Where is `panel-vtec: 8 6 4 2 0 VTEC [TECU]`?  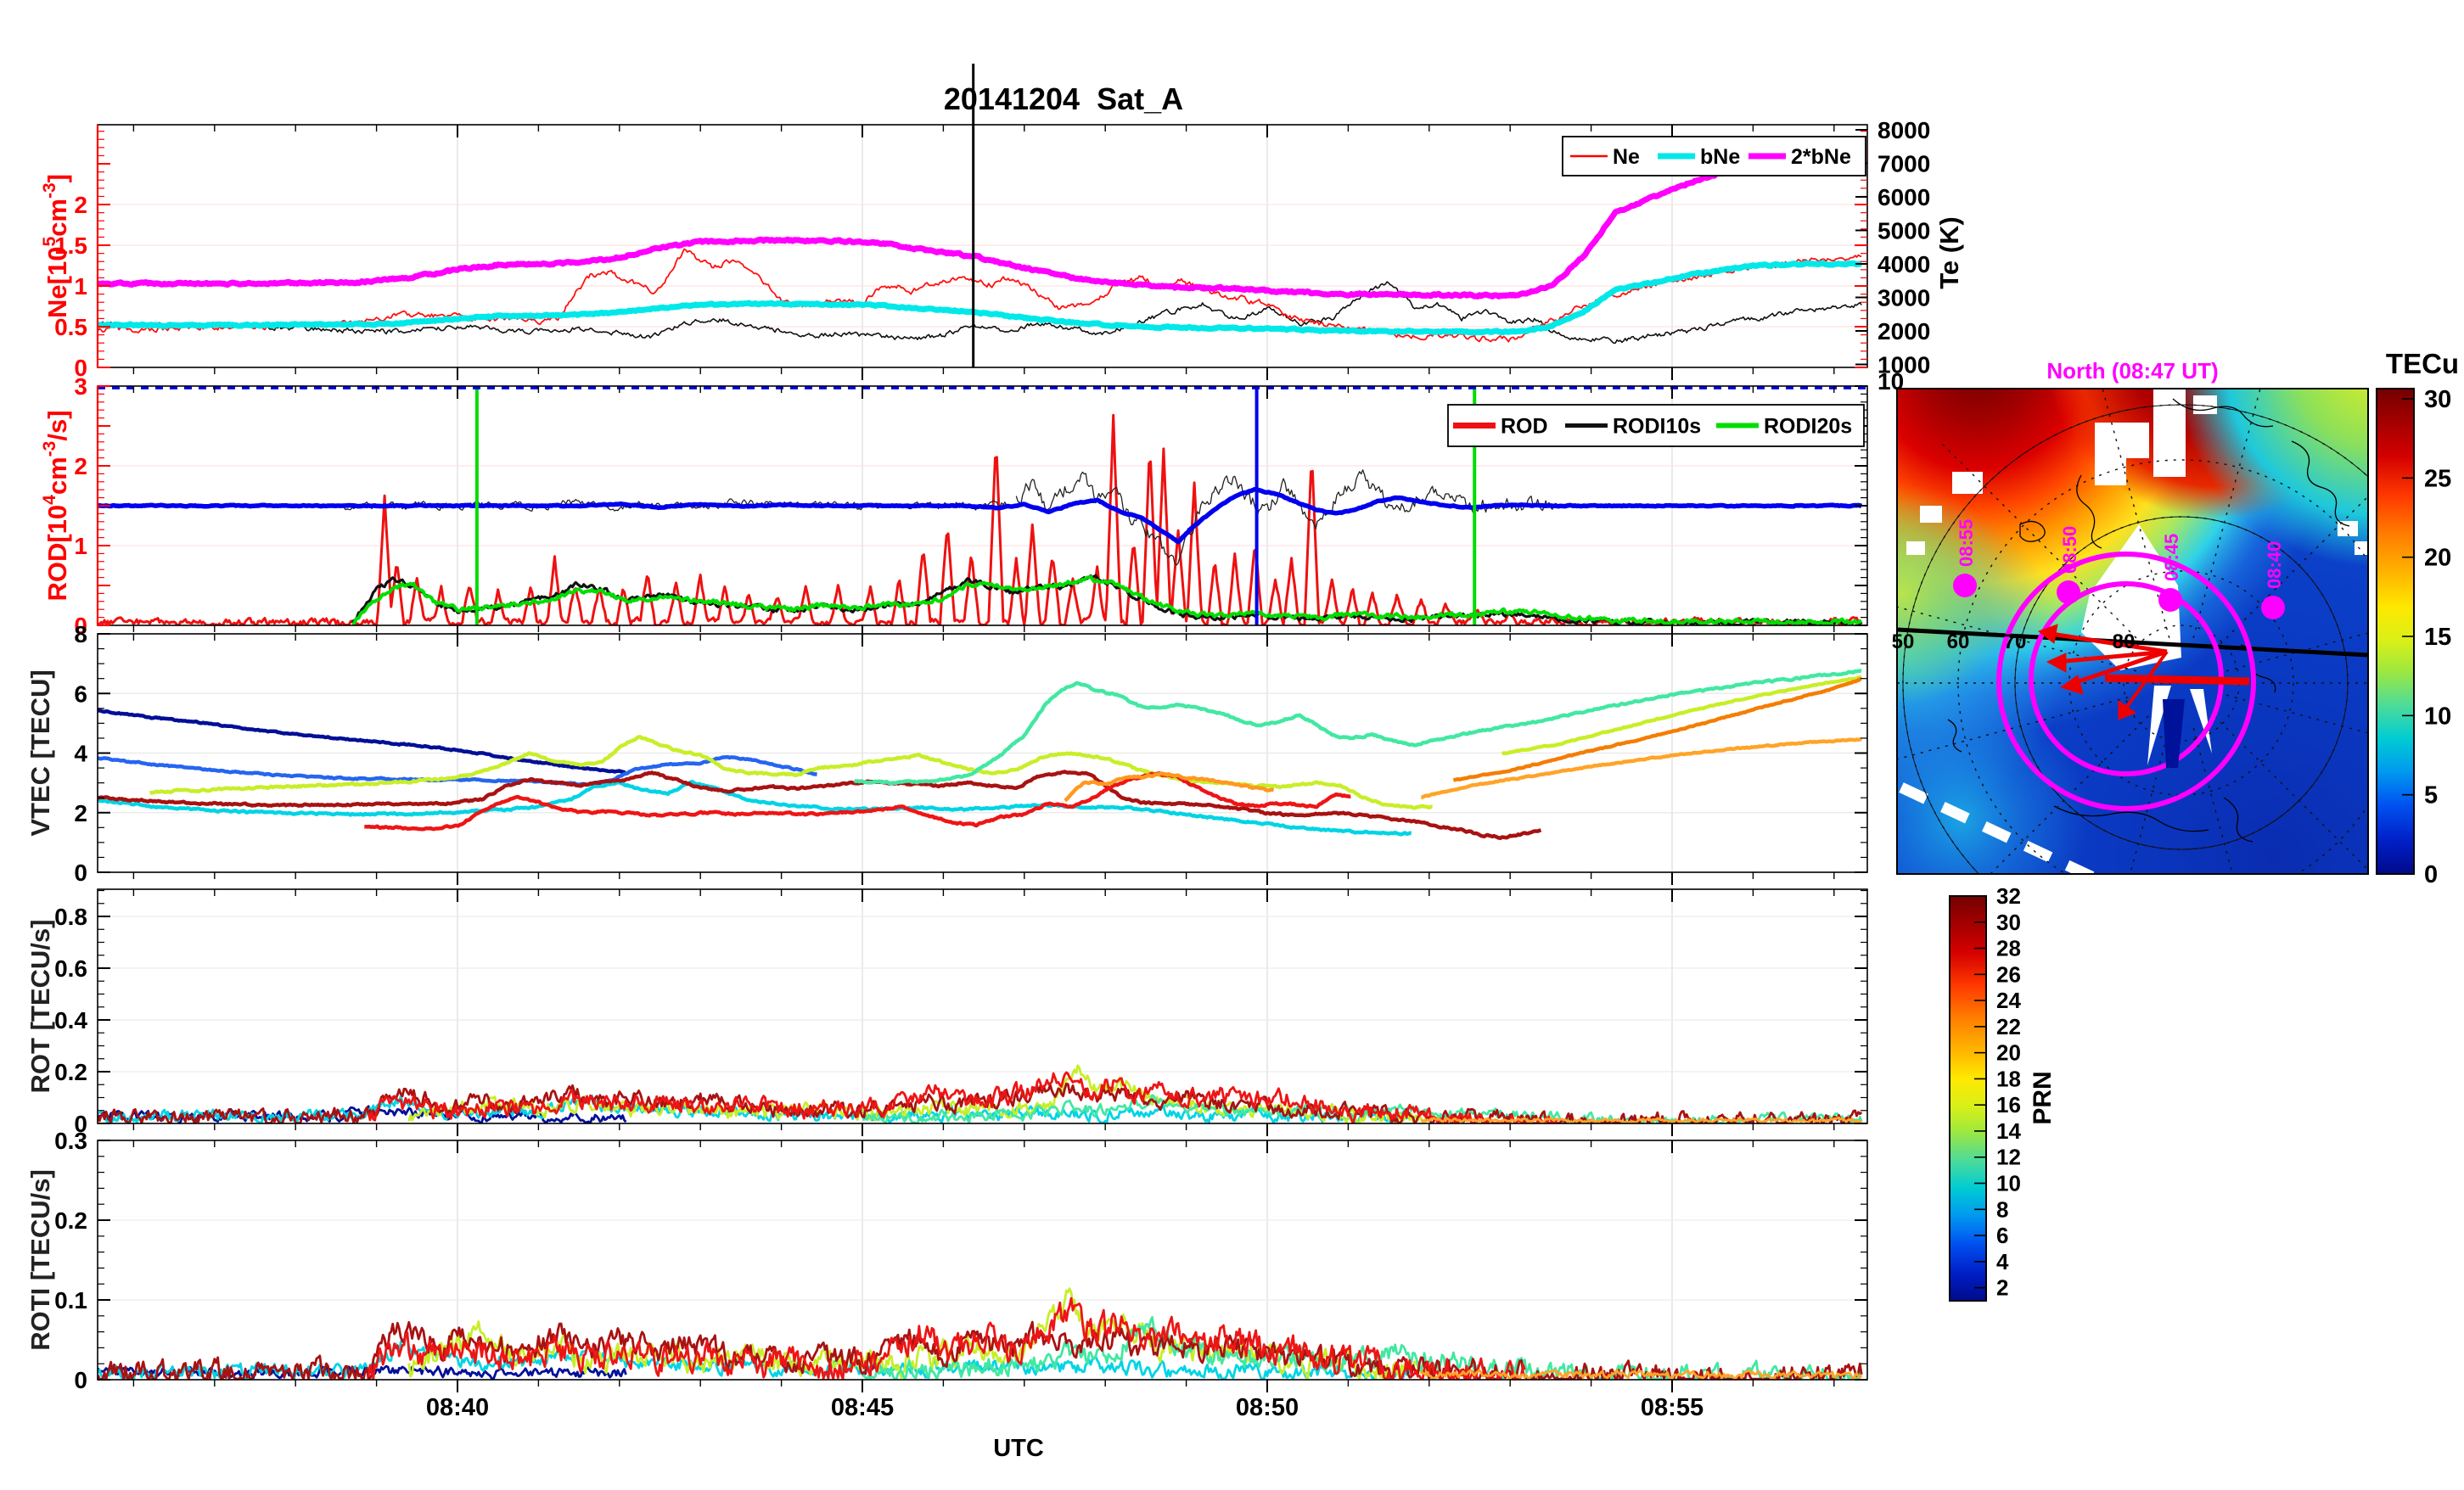 panel-vtec: 8 6 4 2 0 VTEC [TECU] is located at coordinates (946, 753).